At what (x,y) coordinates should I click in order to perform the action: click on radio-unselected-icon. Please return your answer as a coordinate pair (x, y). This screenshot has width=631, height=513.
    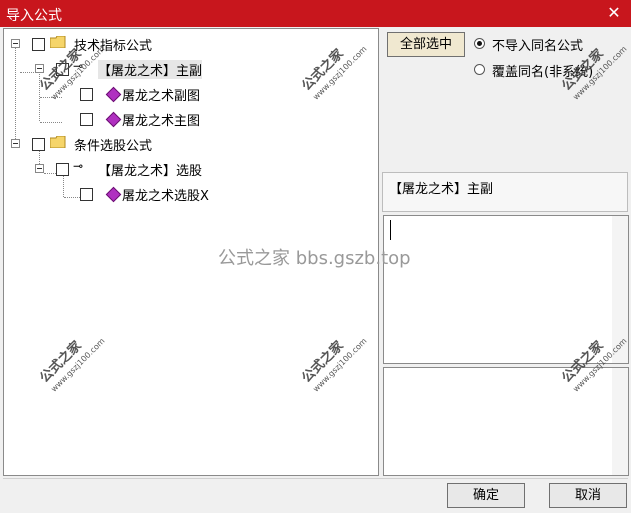
    Looking at the image, I should click on (479, 69).